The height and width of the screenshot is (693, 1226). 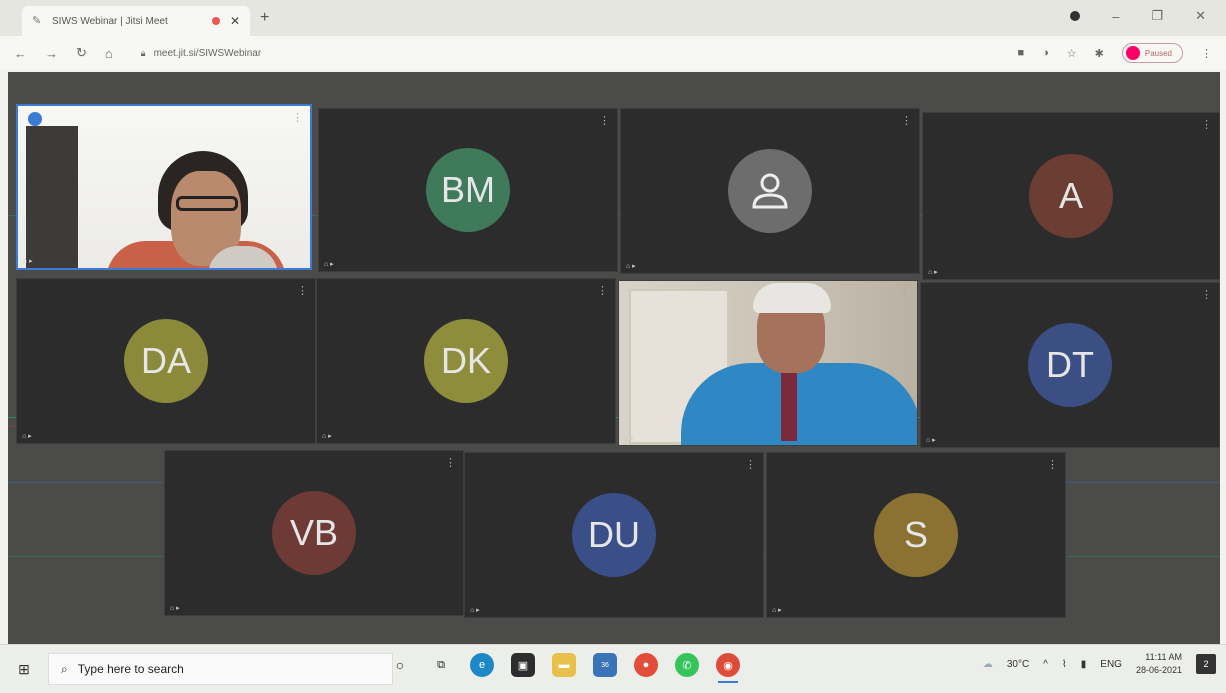 I want to click on url-text: meet.jit.si/SIWSWebinar, so click(x=207, y=53).